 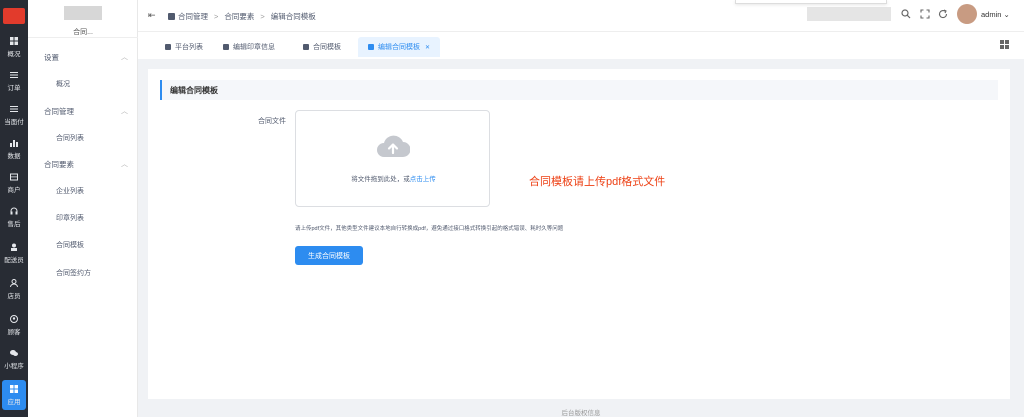 I want to click on rail-item-overview: 概况, so click(x=14, y=47).